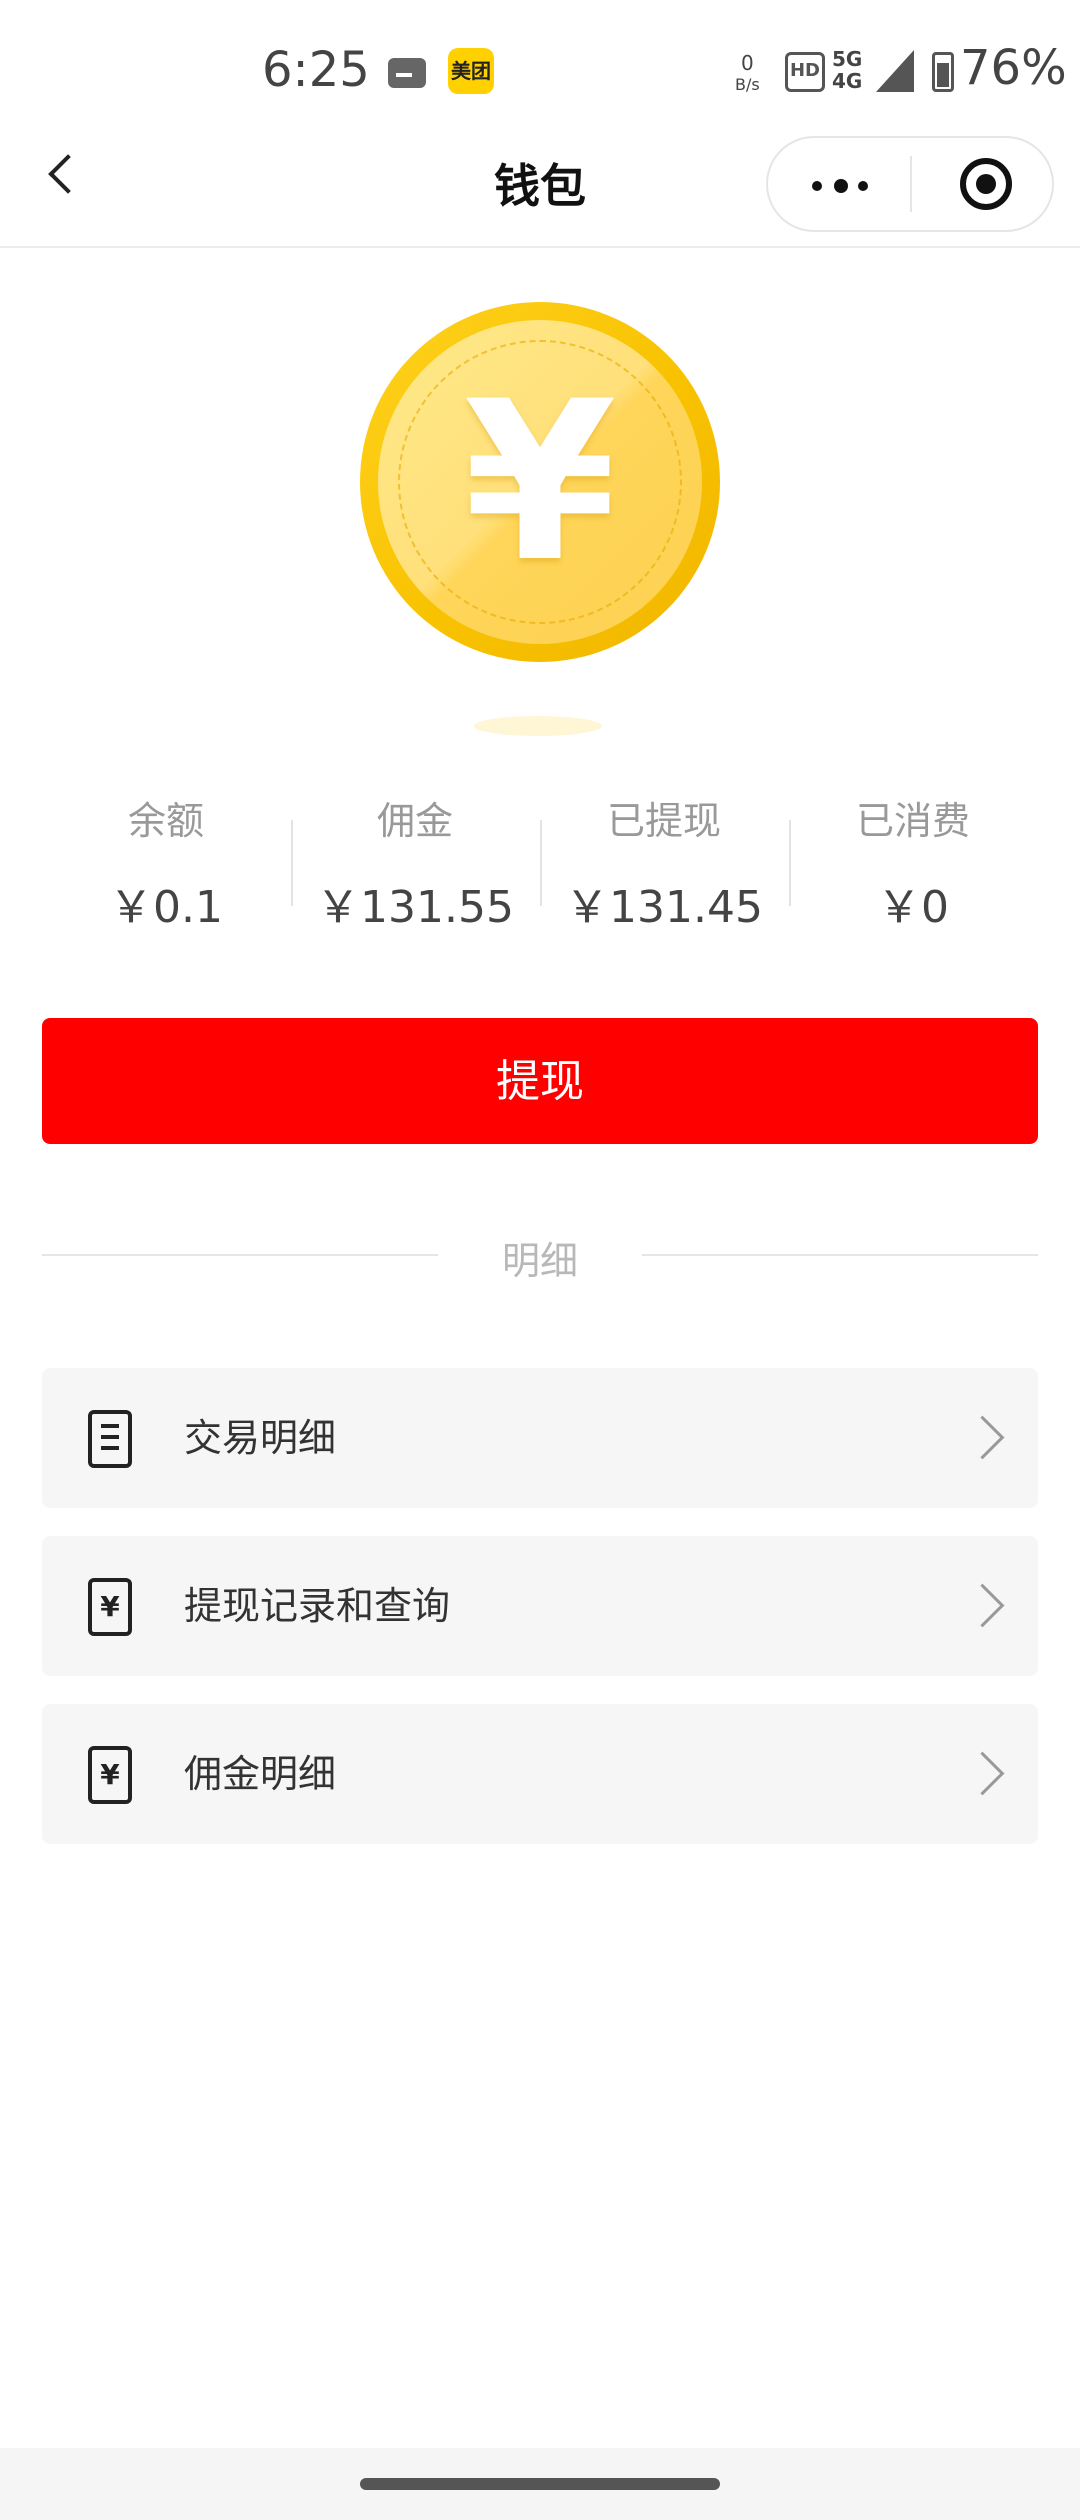 The width and height of the screenshot is (1080, 2520). What do you see at coordinates (911, 184) in the screenshot?
I see `capsule-divider` at bounding box center [911, 184].